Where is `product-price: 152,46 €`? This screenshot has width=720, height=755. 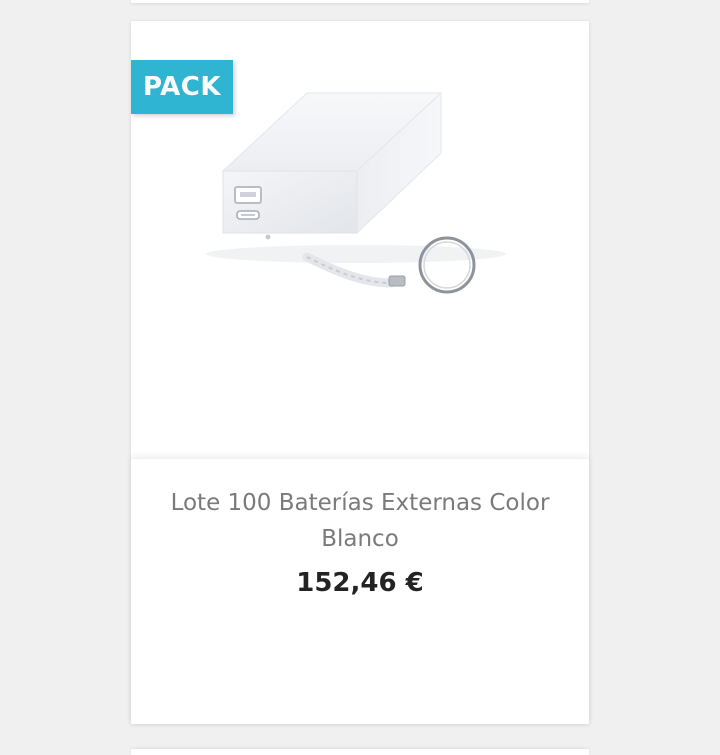
product-price: 152,46 € is located at coordinates (360, 583).